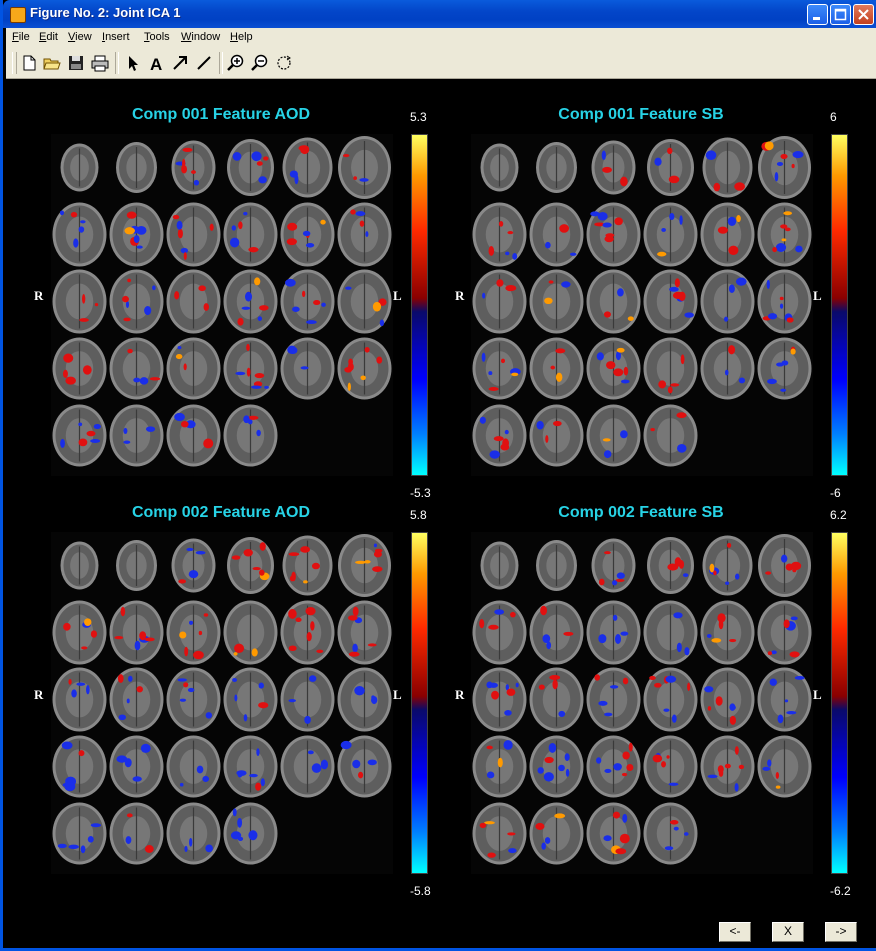  What do you see at coordinates (76, 63) in the screenshot?
I see `save-button` at bounding box center [76, 63].